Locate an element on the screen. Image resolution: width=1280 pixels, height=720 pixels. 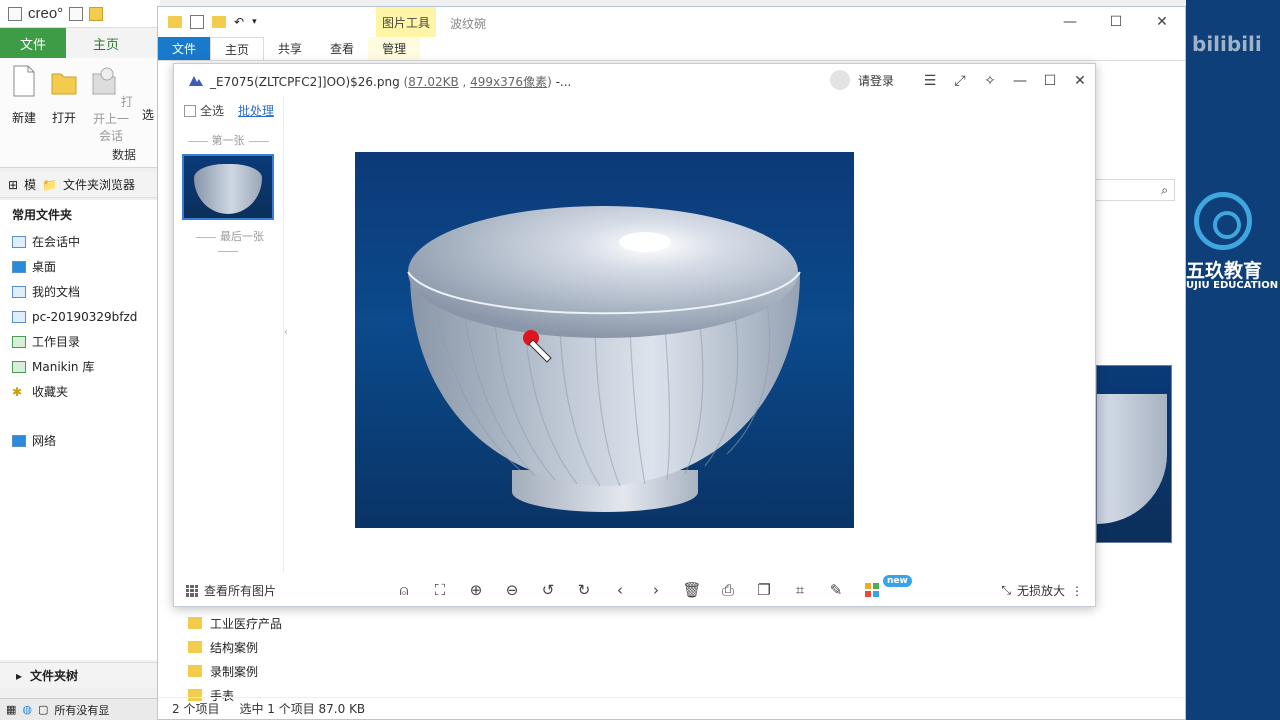
globe-icon: ◍ is located at coordinates (27, 709).